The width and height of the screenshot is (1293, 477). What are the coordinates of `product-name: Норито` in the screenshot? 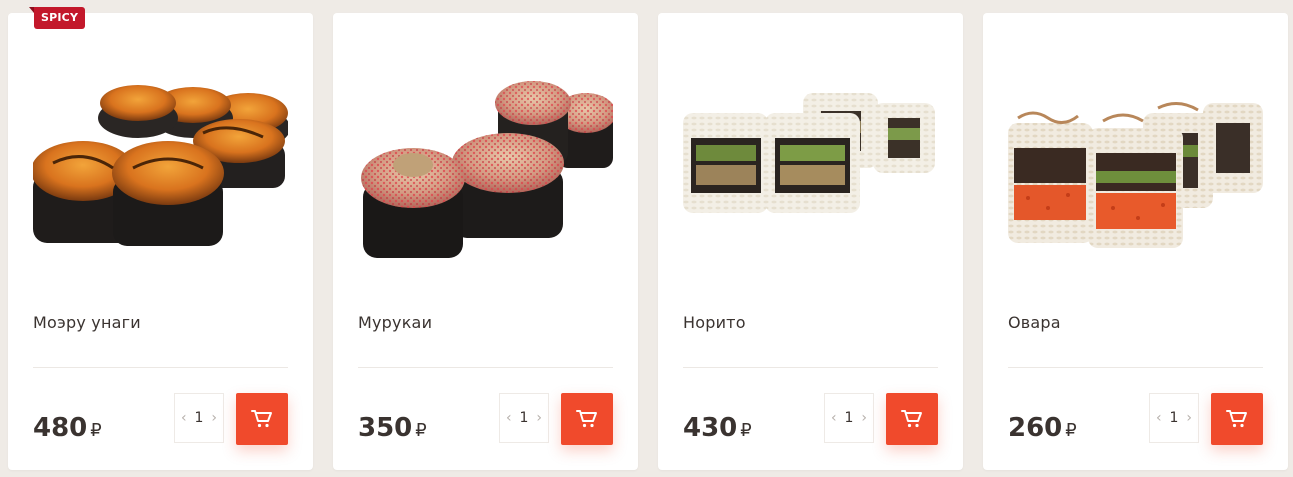 It's located at (714, 322).